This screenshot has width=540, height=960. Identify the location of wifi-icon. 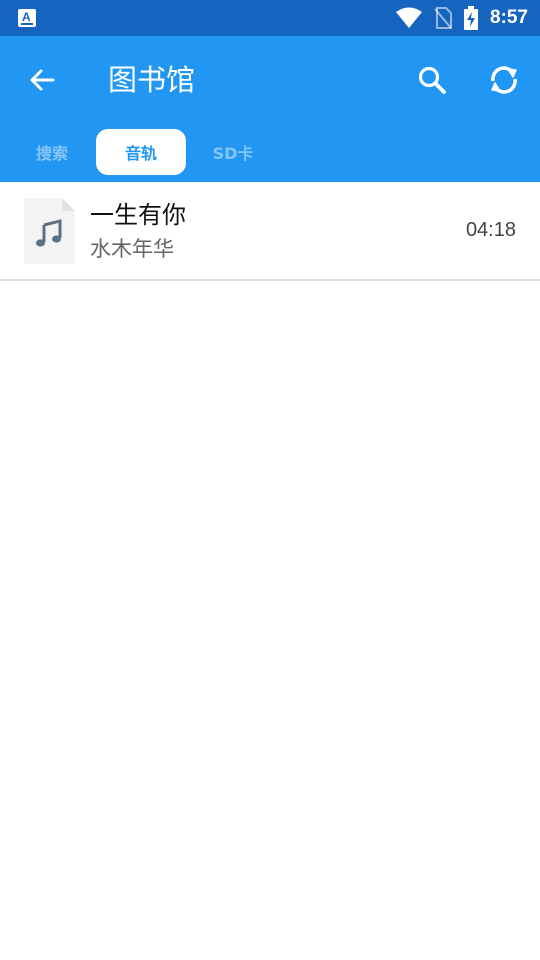
(408, 17).